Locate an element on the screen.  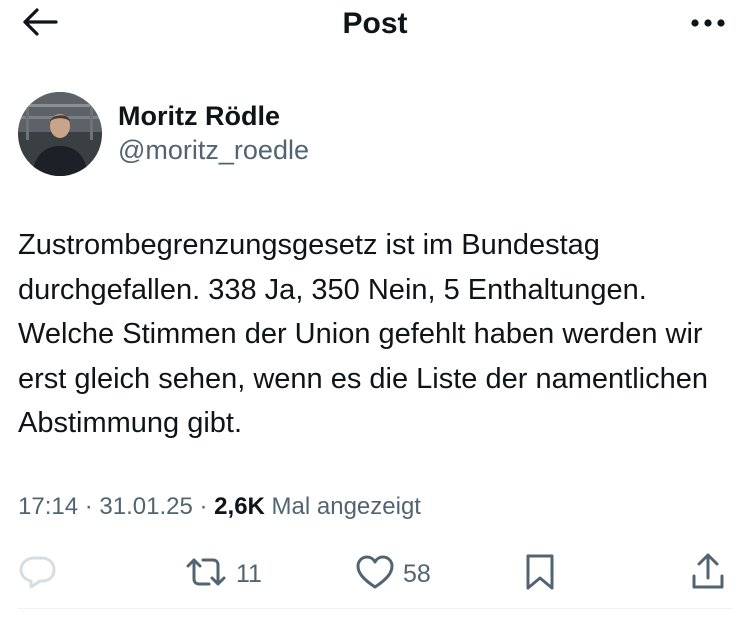
share-icon is located at coordinates (708, 574).